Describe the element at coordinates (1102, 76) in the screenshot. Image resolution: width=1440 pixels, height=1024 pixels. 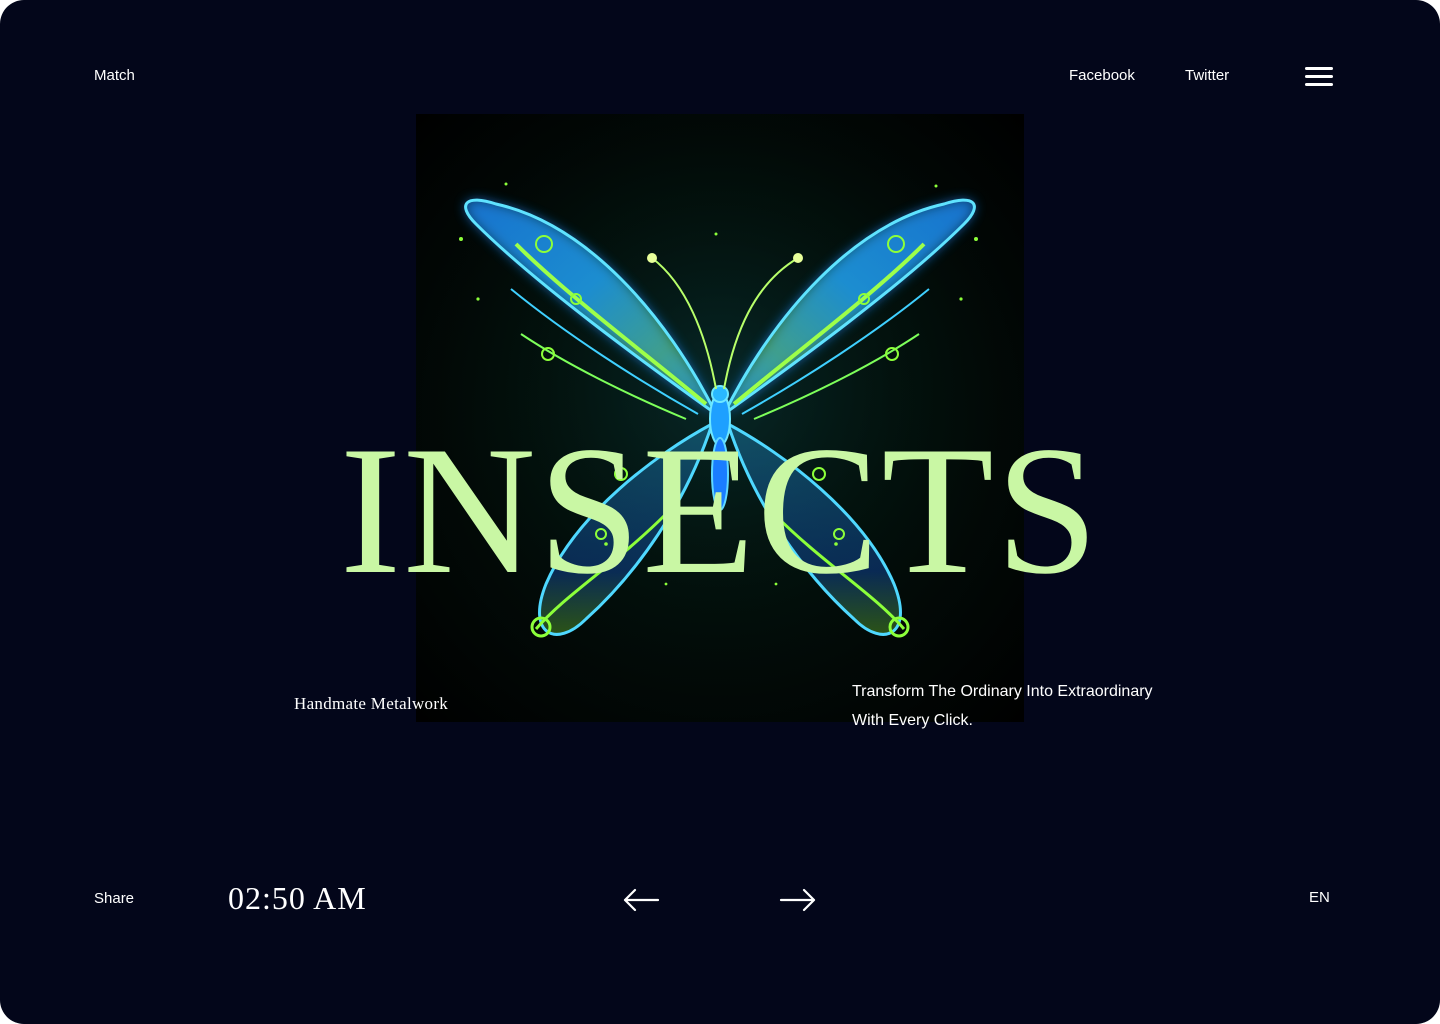
I see `facebook-link: Facebook` at that location.